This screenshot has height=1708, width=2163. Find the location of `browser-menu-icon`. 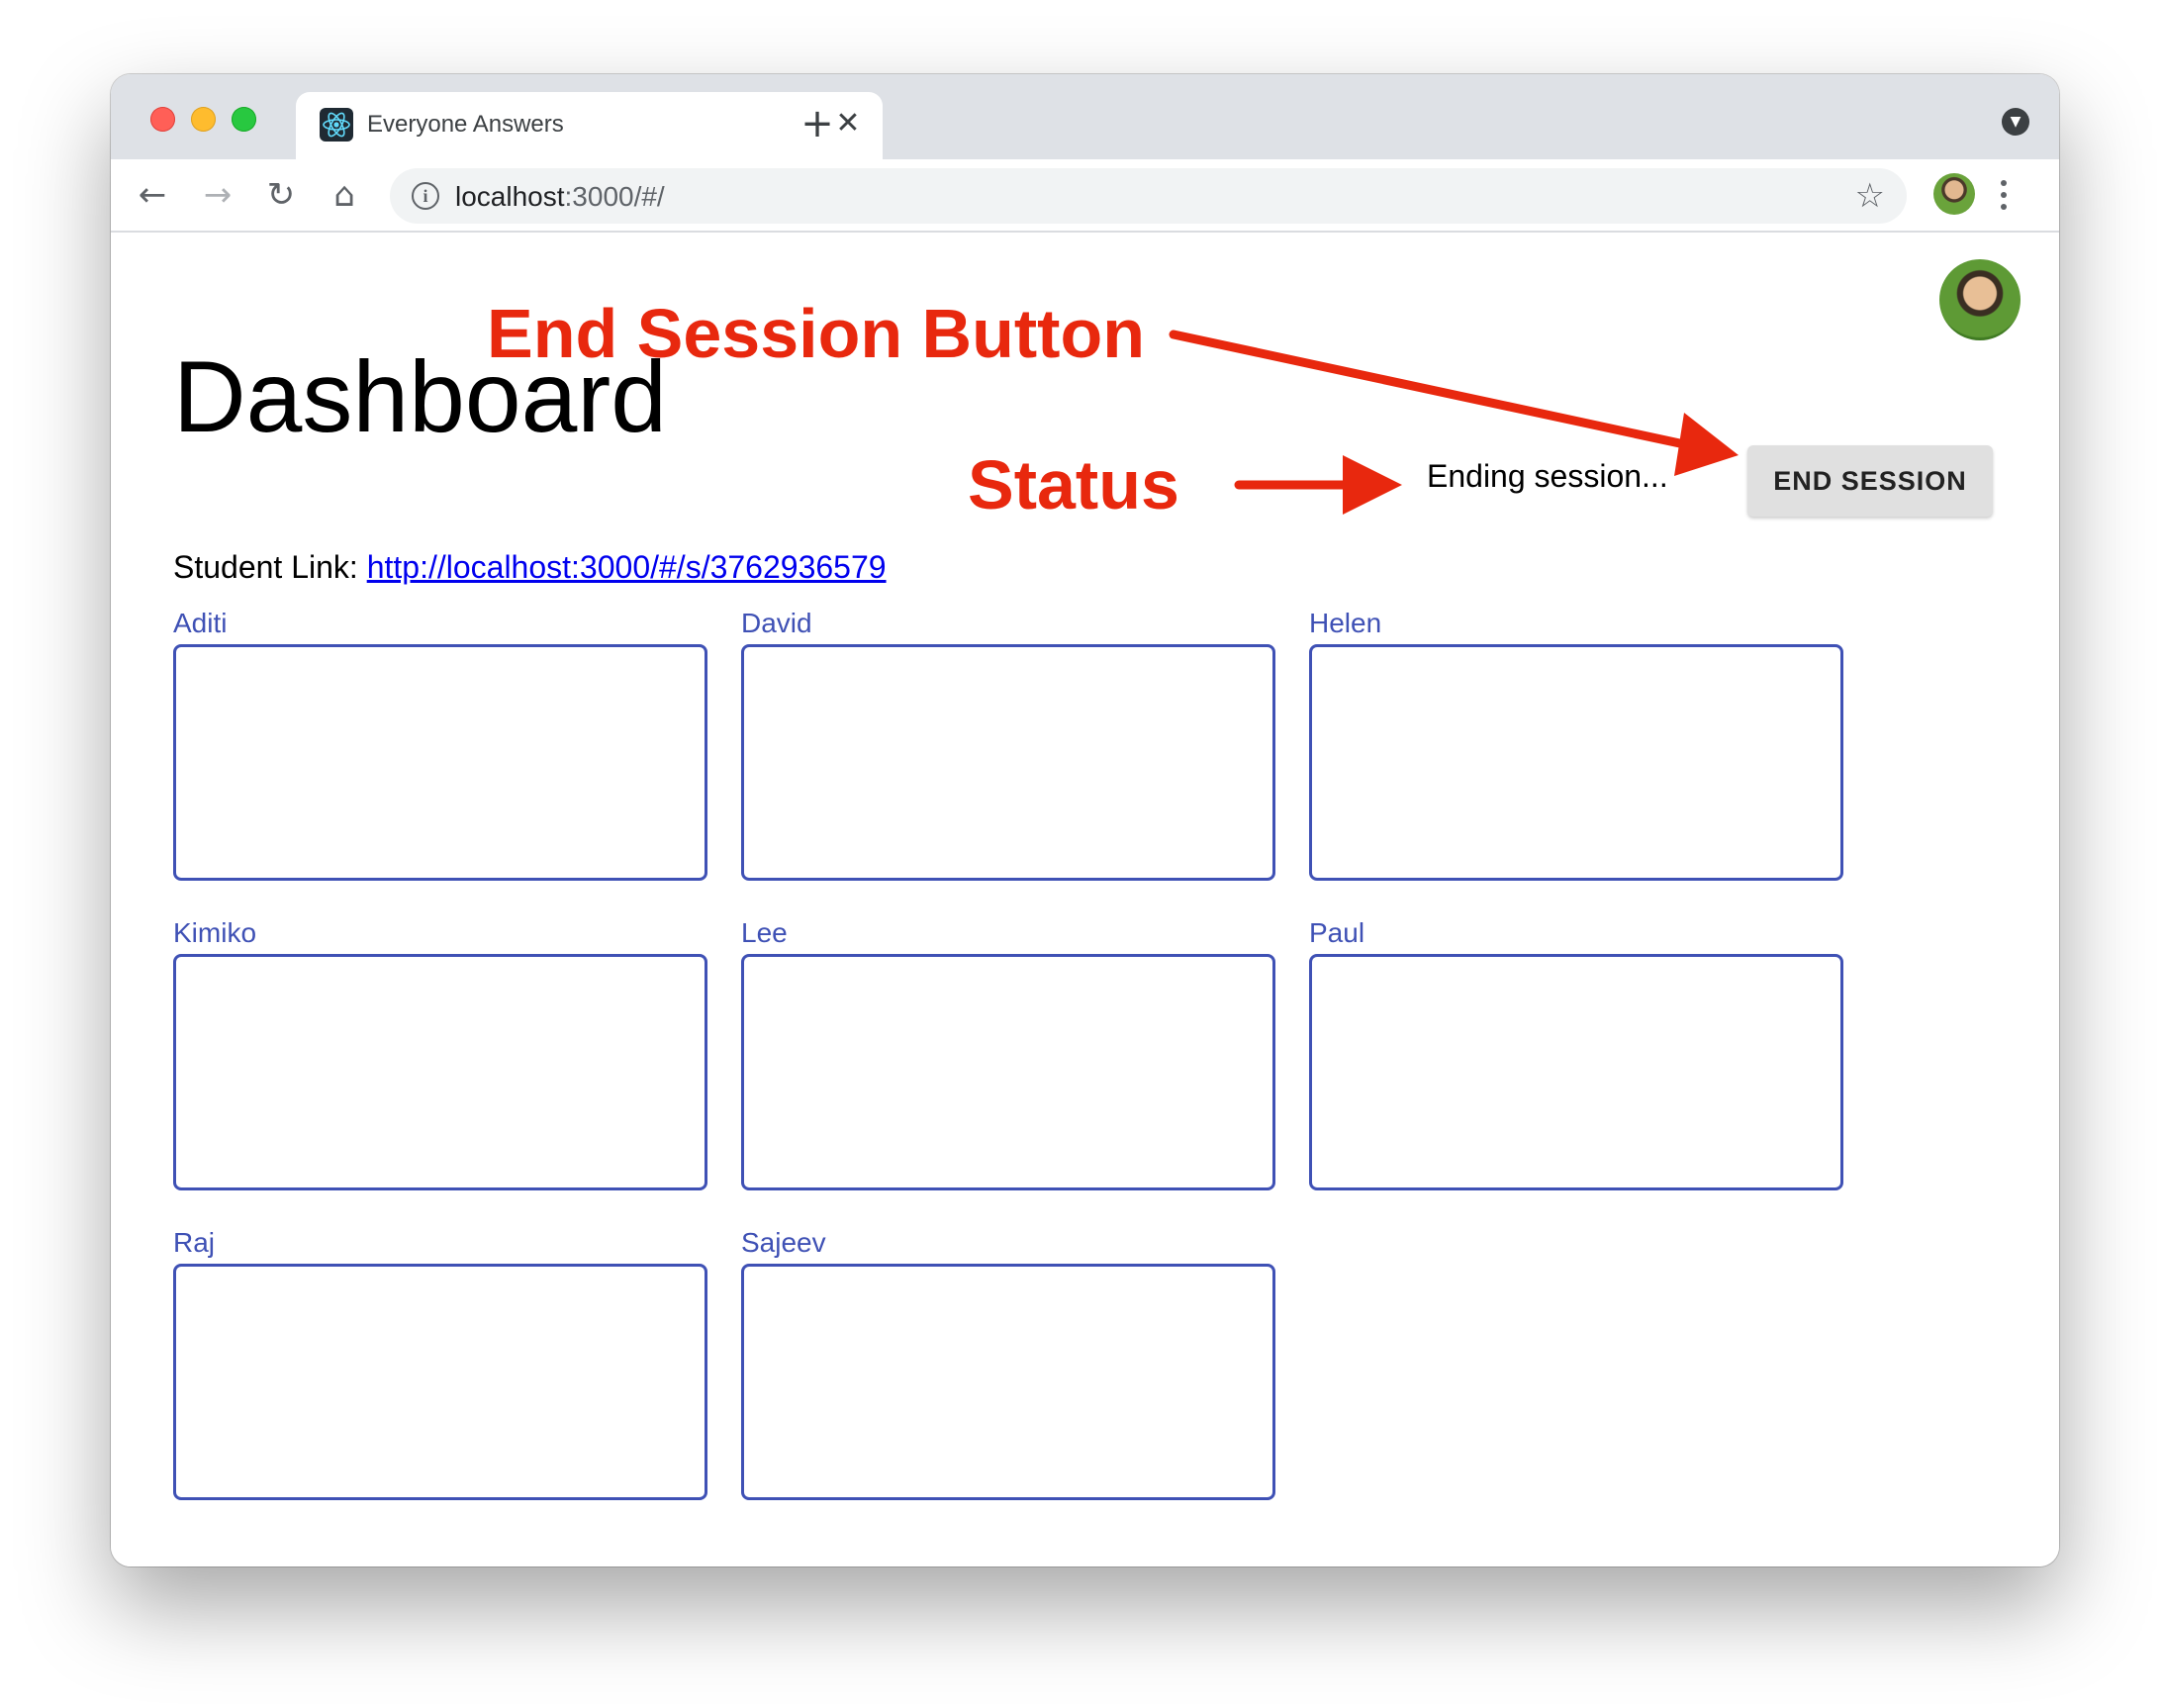

browser-menu-icon is located at coordinates (2004, 195).